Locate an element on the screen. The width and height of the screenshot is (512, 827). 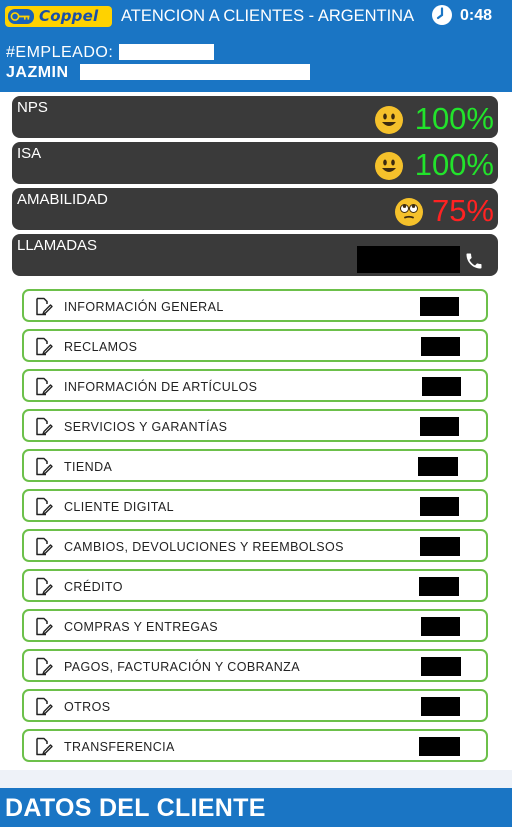
client-data-title: DATOS DEL CLIENTE is located at coordinates (135, 808).